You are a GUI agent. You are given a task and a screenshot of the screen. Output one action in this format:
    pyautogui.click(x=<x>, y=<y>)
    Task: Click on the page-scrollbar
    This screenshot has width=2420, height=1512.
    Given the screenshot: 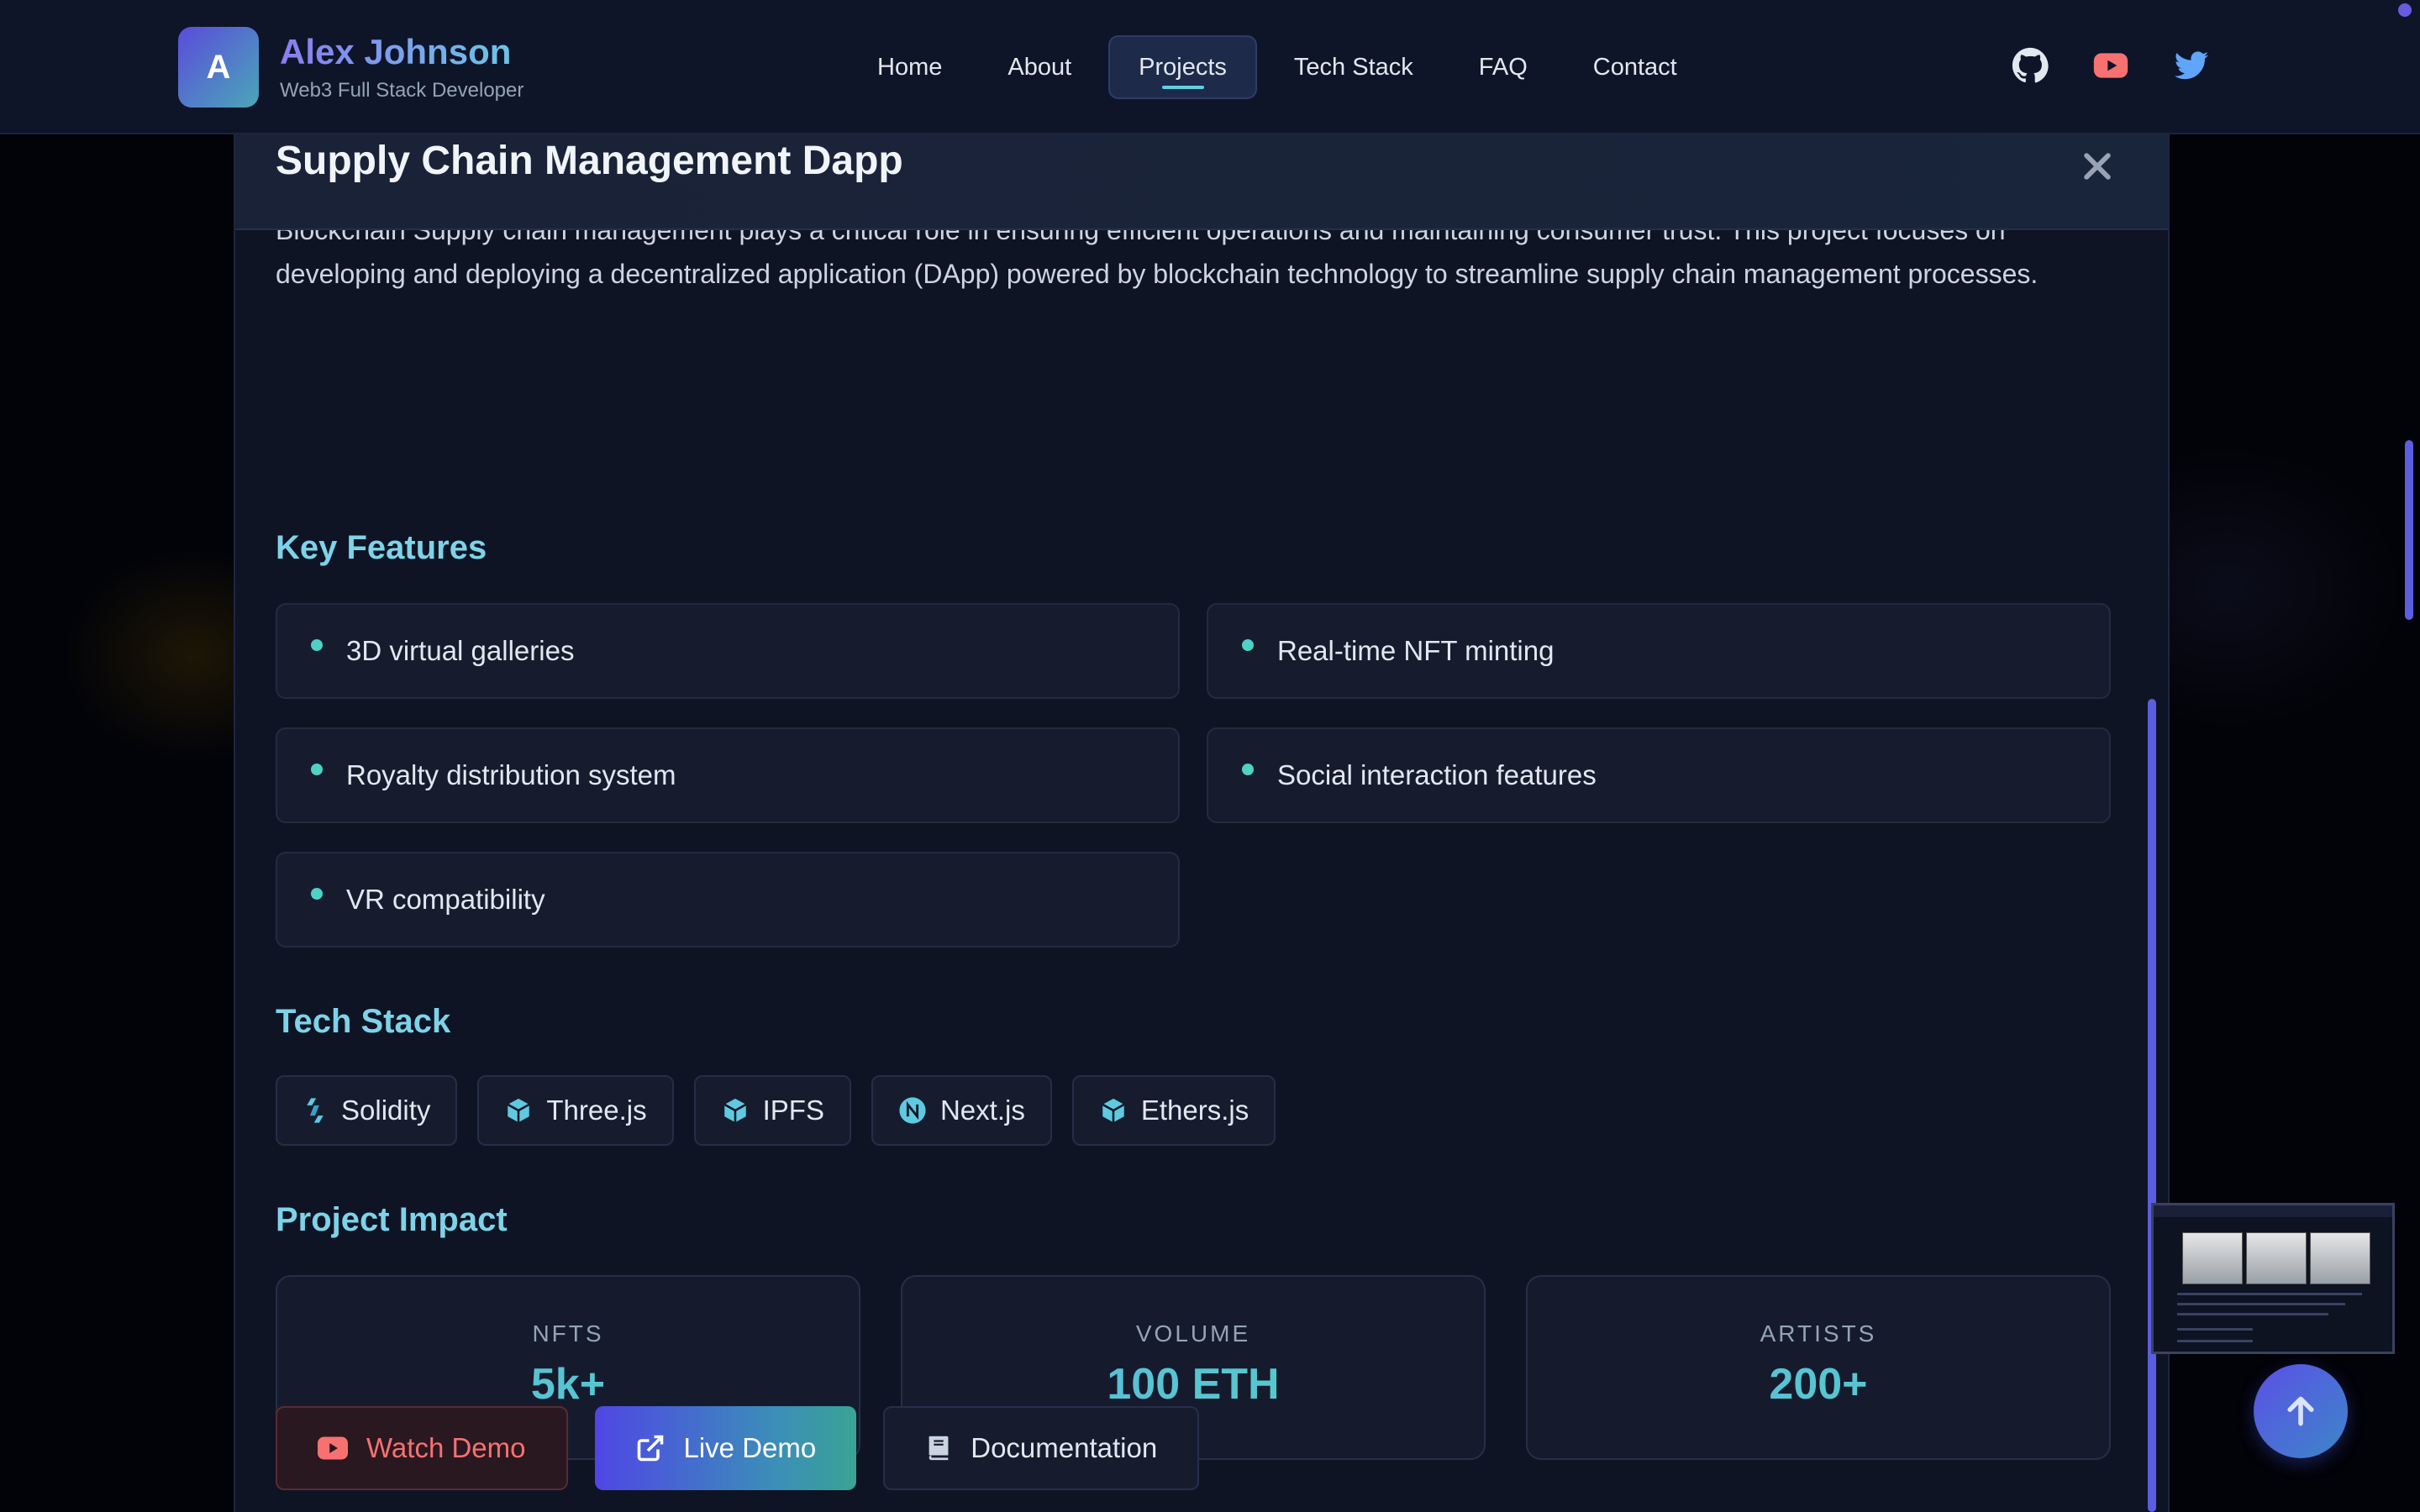 What is the action you would take?
    pyautogui.click(x=2409, y=530)
    